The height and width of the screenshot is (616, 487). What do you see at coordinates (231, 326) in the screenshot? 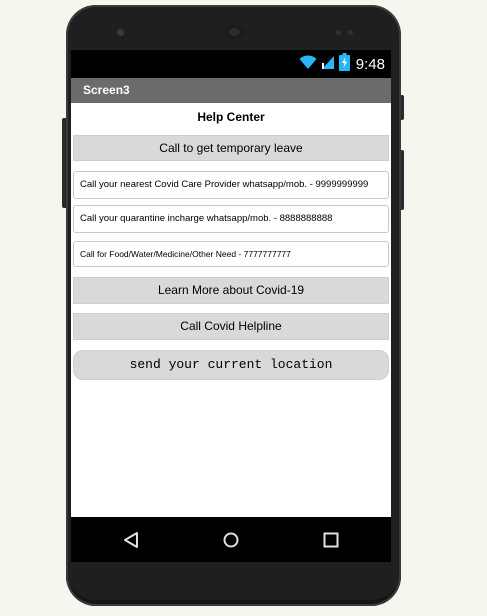
I see `covid-helpline-button: Call Covid Helpline` at bounding box center [231, 326].